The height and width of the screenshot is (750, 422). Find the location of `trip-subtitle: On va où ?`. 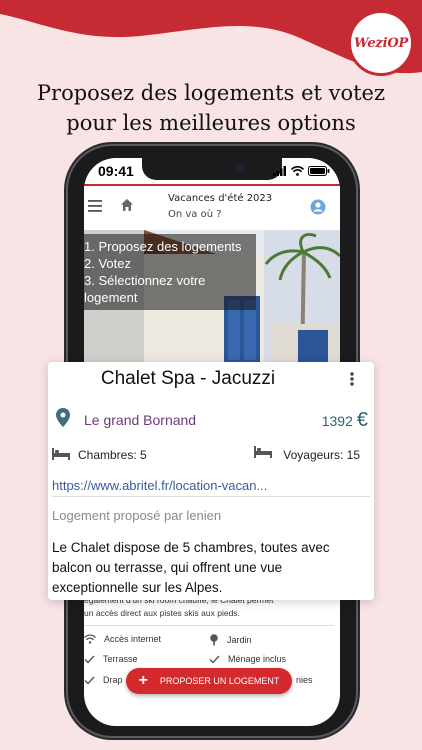

trip-subtitle: On va où ? is located at coordinates (195, 214).